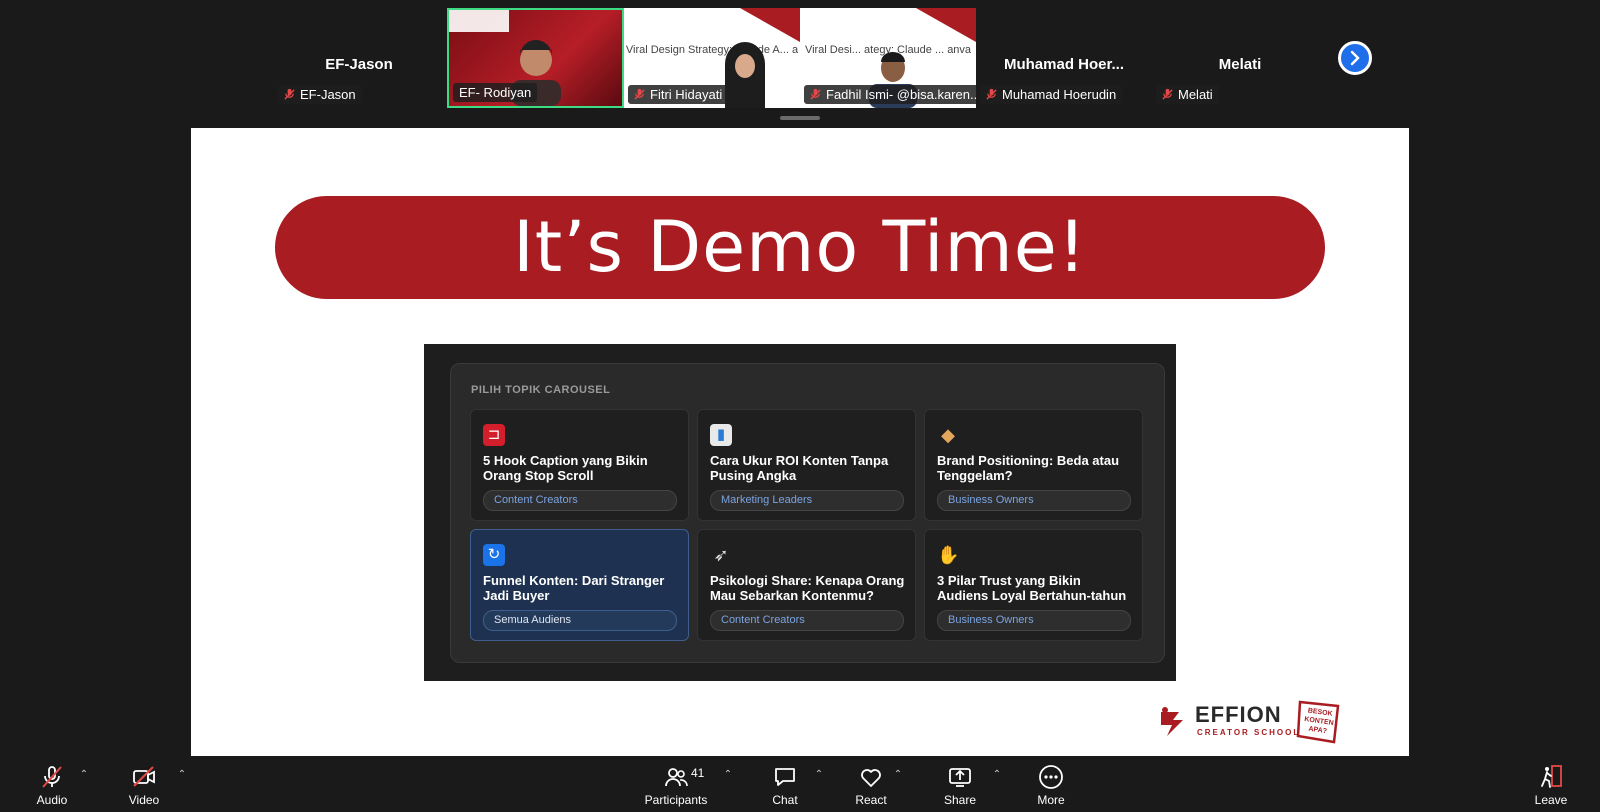 The height and width of the screenshot is (812, 1600). I want to click on more-button: More, so click(1051, 784).